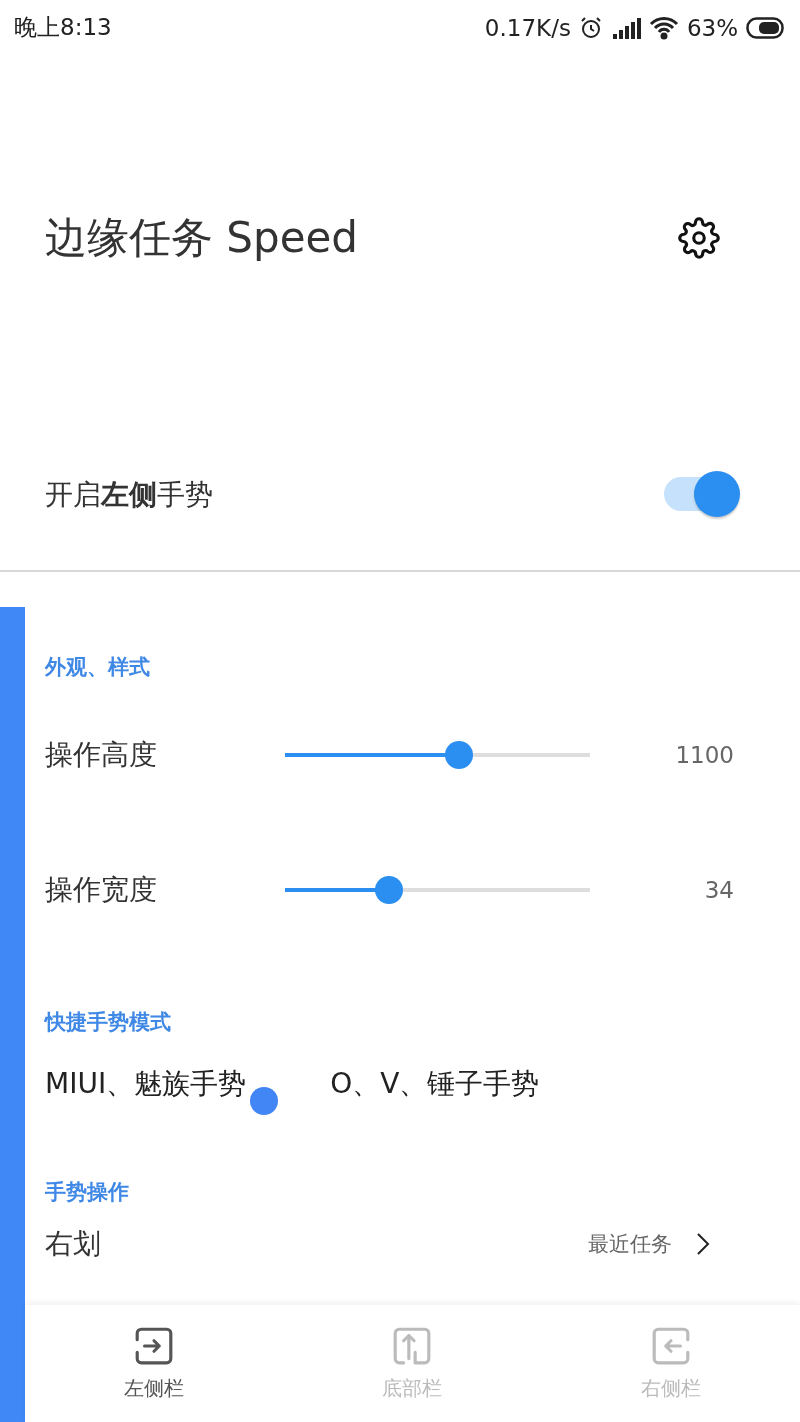 Image resolution: width=800 pixels, height=1422 pixels. Describe the element at coordinates (625, 27) in the screenshot. I see `signal-icon` at that location.